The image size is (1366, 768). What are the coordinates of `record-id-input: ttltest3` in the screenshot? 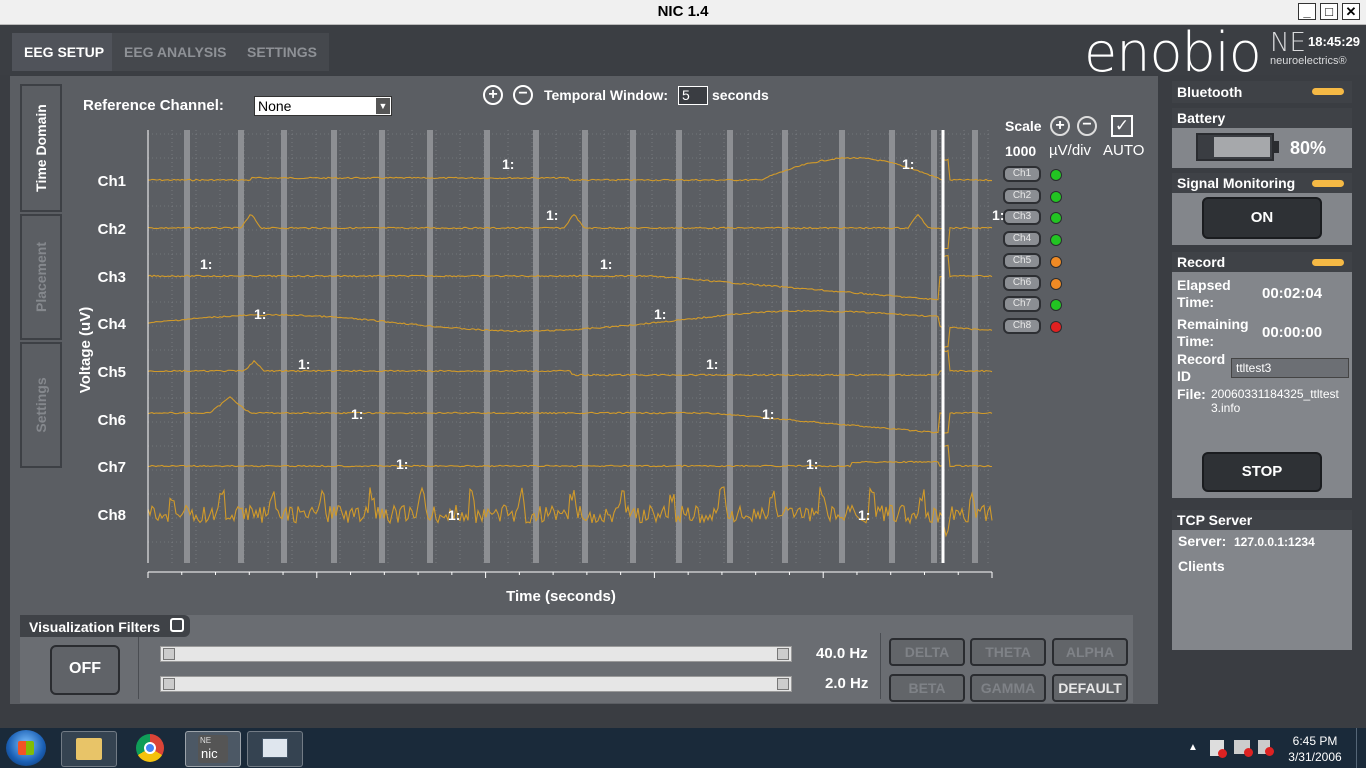 It's located at (1290, 368).